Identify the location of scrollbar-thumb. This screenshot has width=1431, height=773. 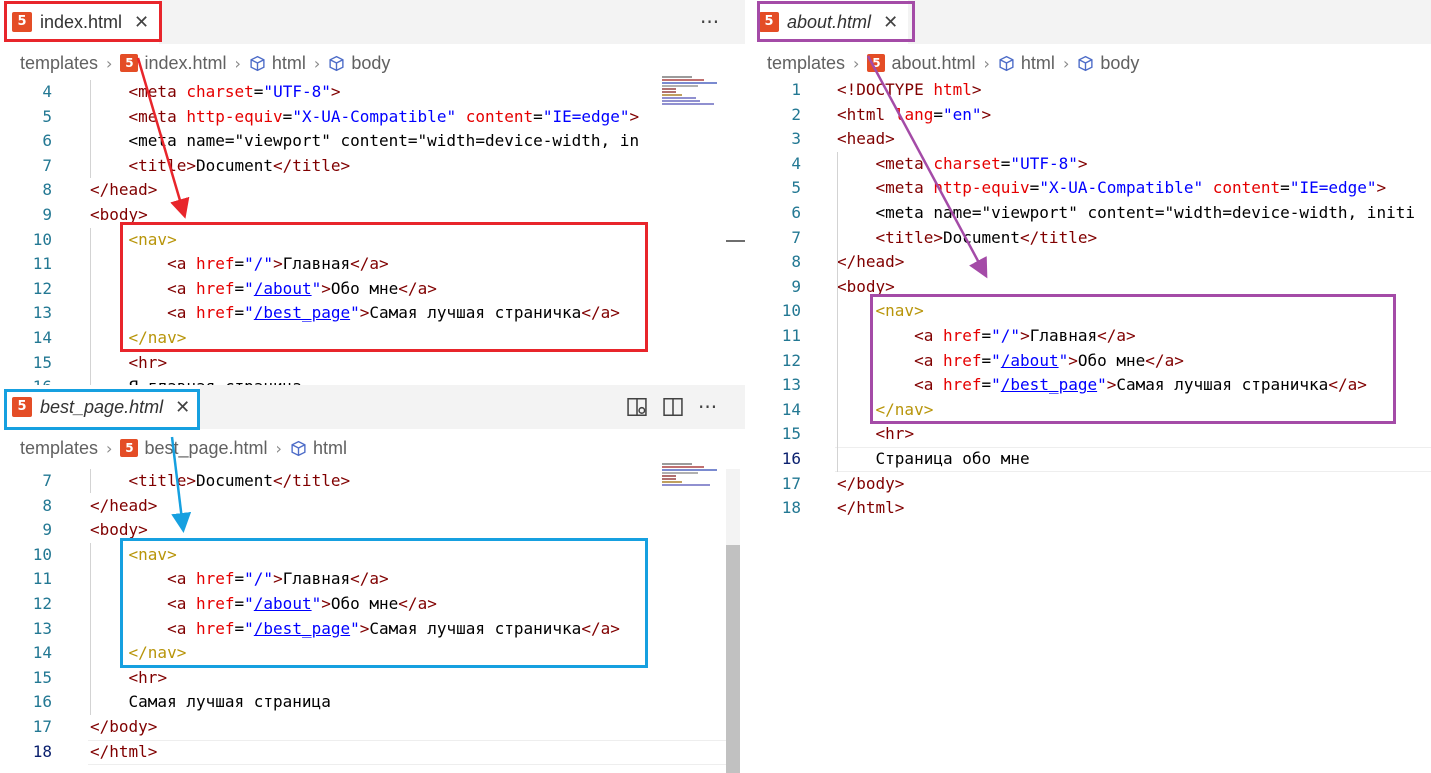
(733, 659).